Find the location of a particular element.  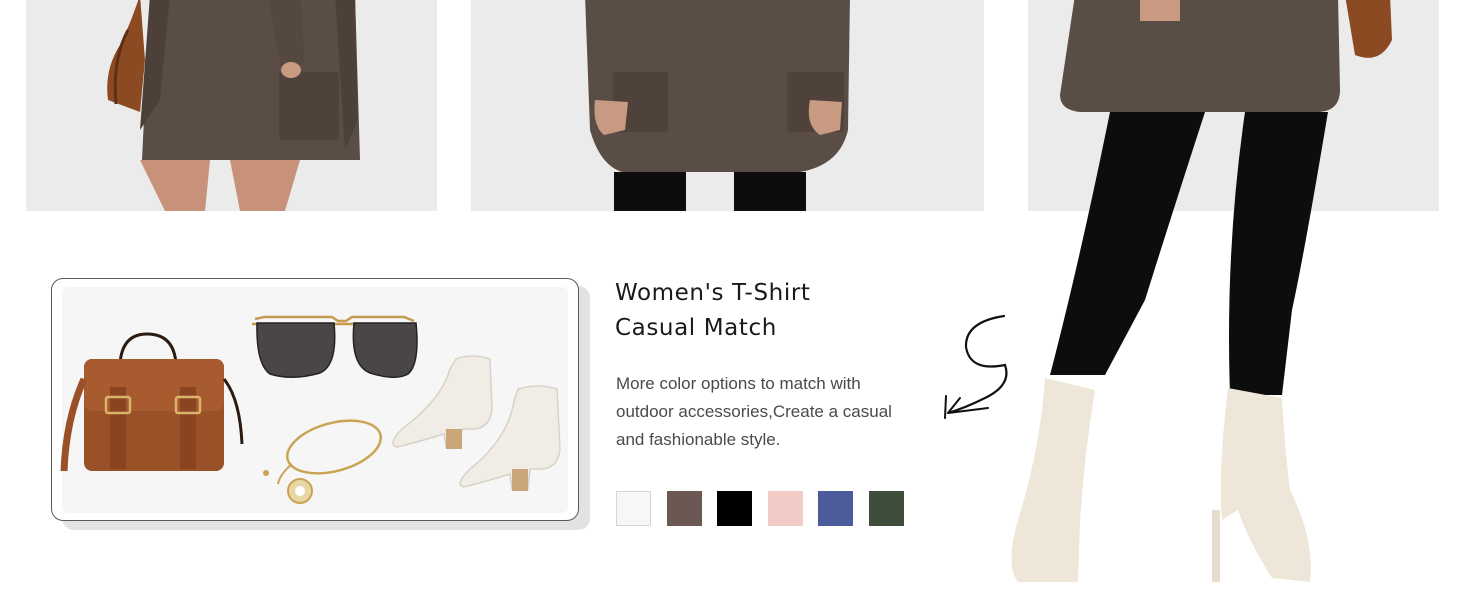

section-title-line-2: Casual Match is located at coordinates (696, 328).